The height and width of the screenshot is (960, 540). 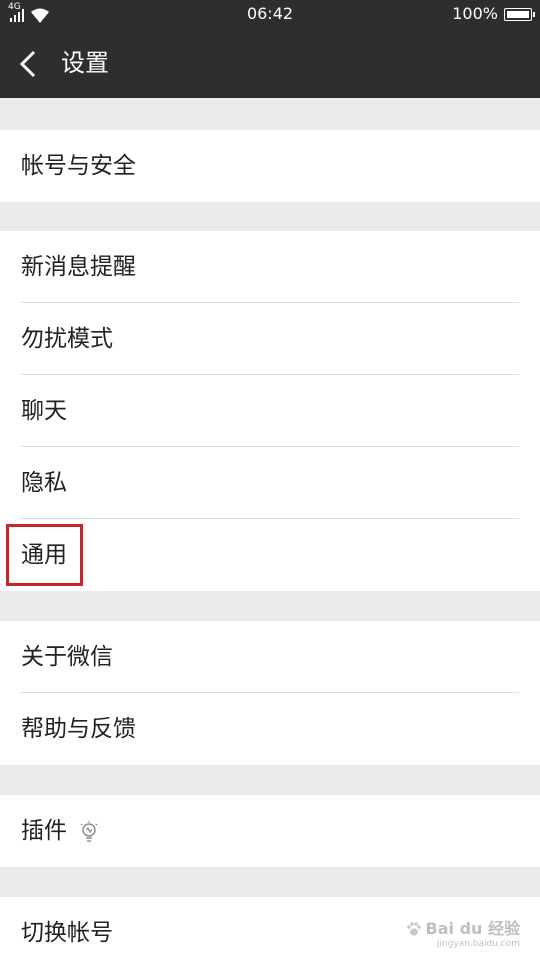 I want to click on setting-item-label: 帮助与反馈, so click(x=78, y=729).